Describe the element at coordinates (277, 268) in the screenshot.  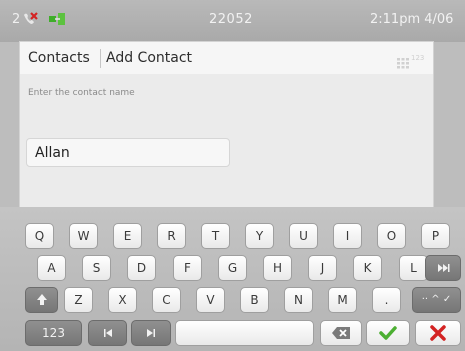
I see `key-h: H` at that location.